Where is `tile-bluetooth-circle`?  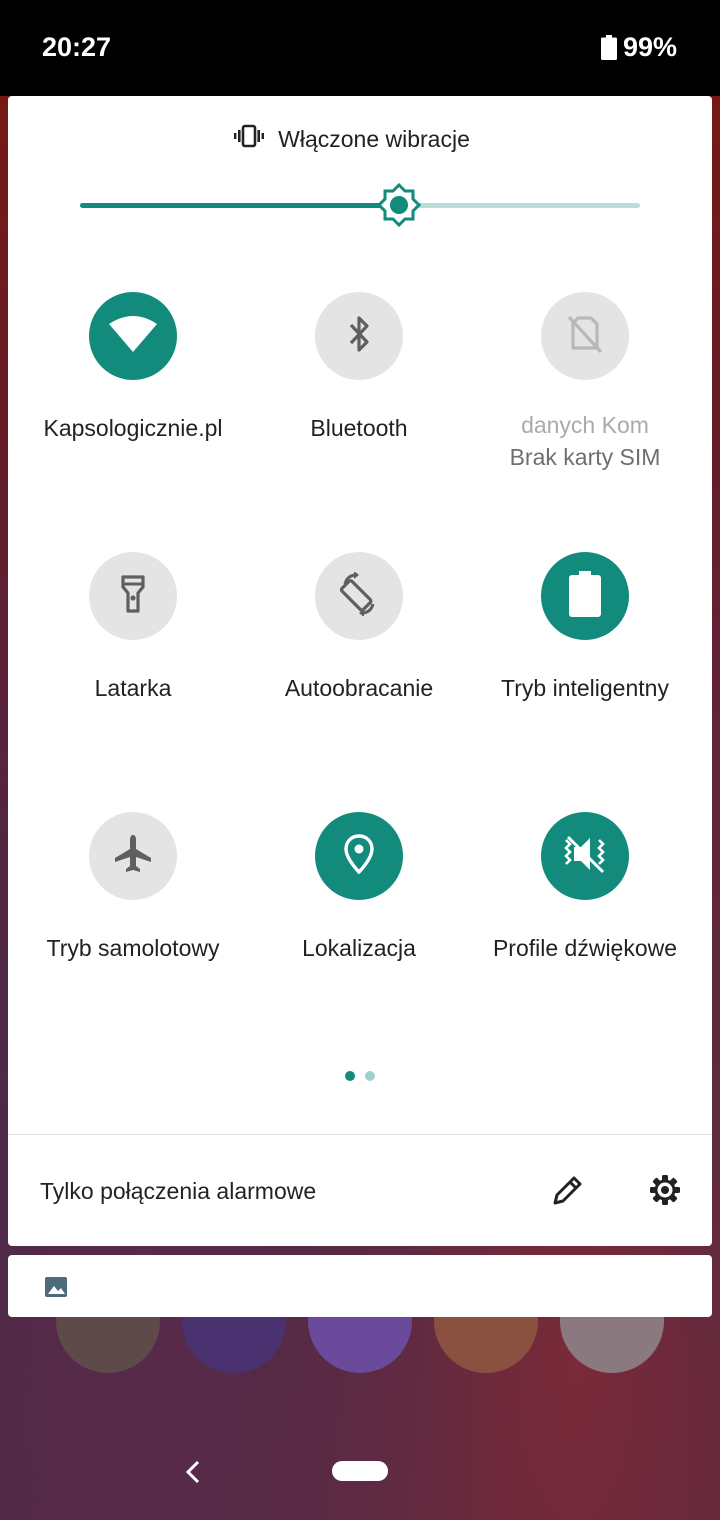
tile-bluetooth-circle is located at coordinates (359, 336).